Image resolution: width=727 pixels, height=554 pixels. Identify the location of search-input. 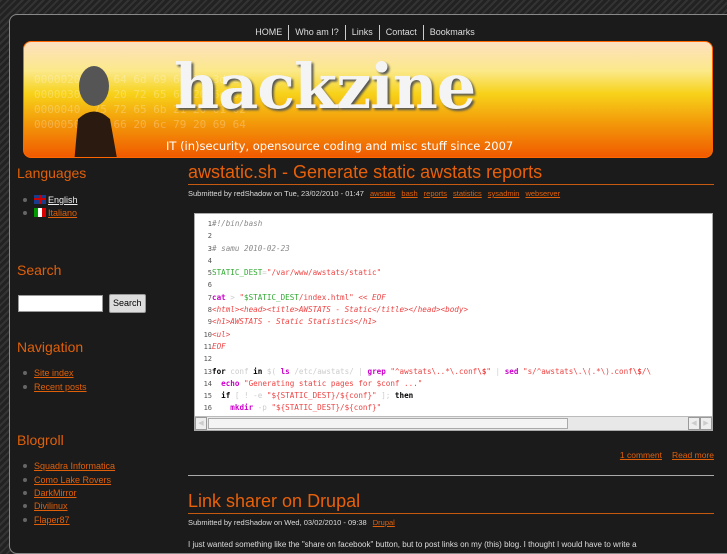
(60, 303).